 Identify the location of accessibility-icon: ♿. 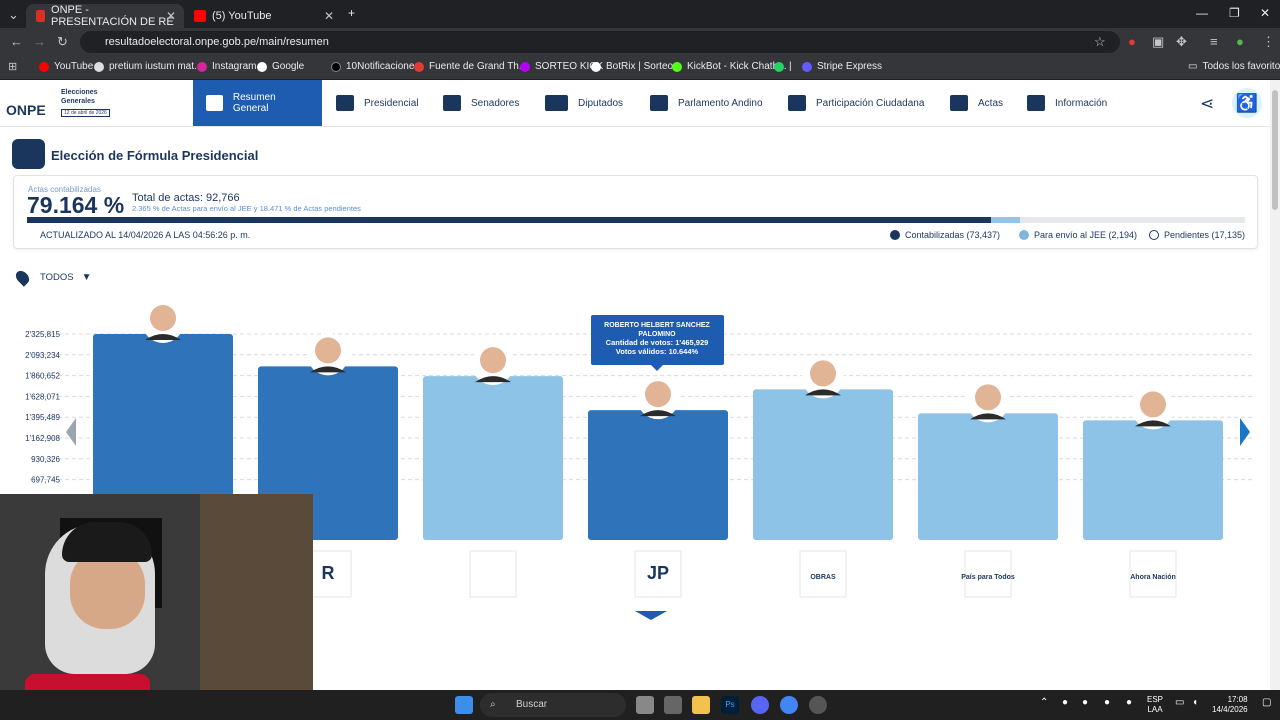
(1247, 103).